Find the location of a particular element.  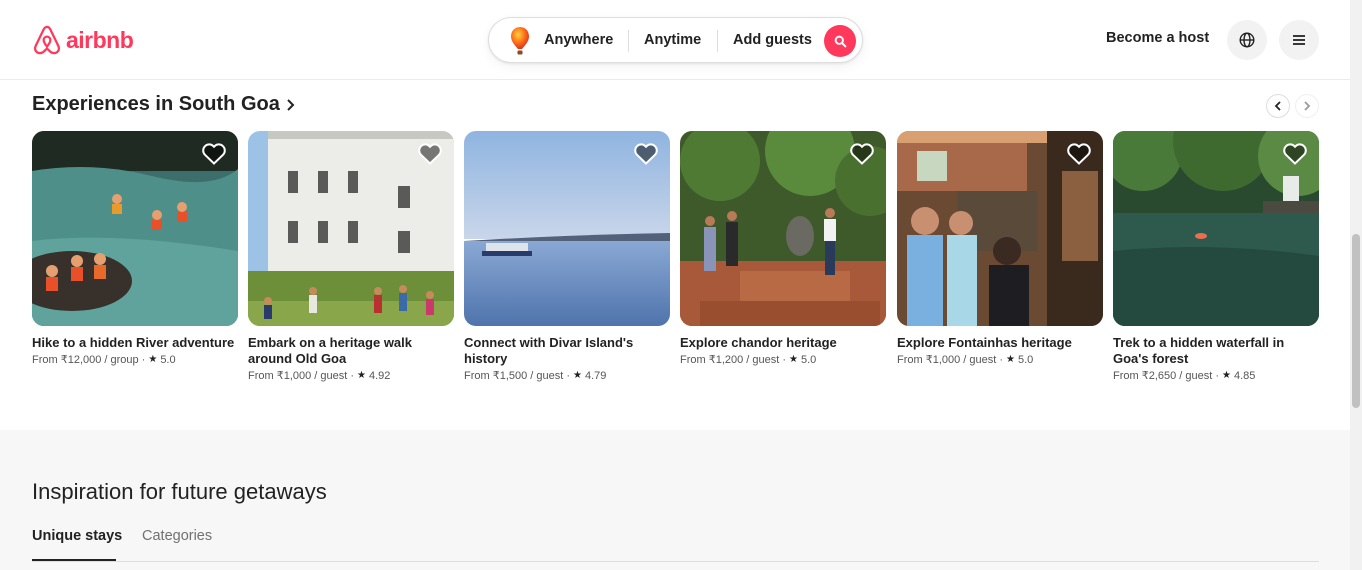

airbnb-logo: airbnb is located at coordinates (83, 40).